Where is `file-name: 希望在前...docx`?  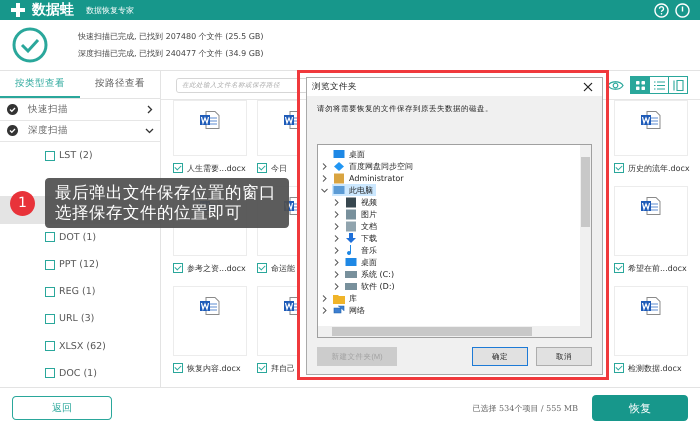 file-name: 希望在前...docx is located at coordinates (657, 268).